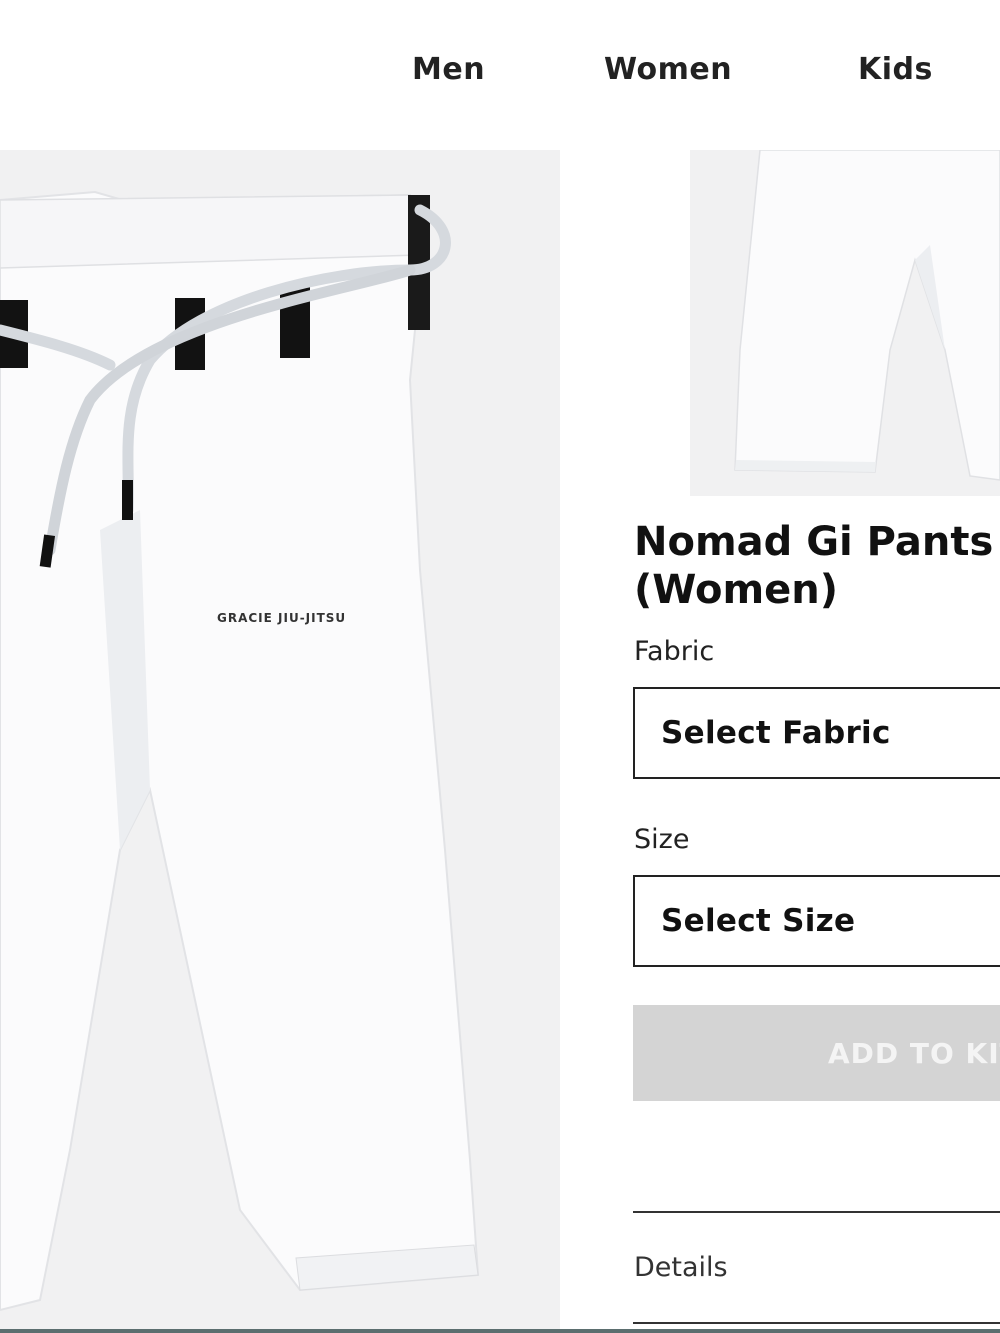 The width and height of the screenshot is (1000, 1333). What do you see at coordinates (814, 542) in the screenshot?
I see `product-title-line1: Nomad Gi Pants` at bounding box center [814, 542].